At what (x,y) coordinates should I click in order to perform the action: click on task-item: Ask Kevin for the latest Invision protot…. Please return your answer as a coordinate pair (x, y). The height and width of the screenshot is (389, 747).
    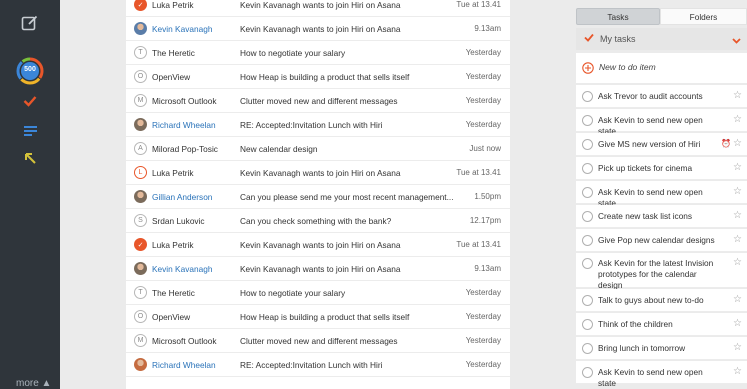
    Looking at the image, I should click on (661, 271).